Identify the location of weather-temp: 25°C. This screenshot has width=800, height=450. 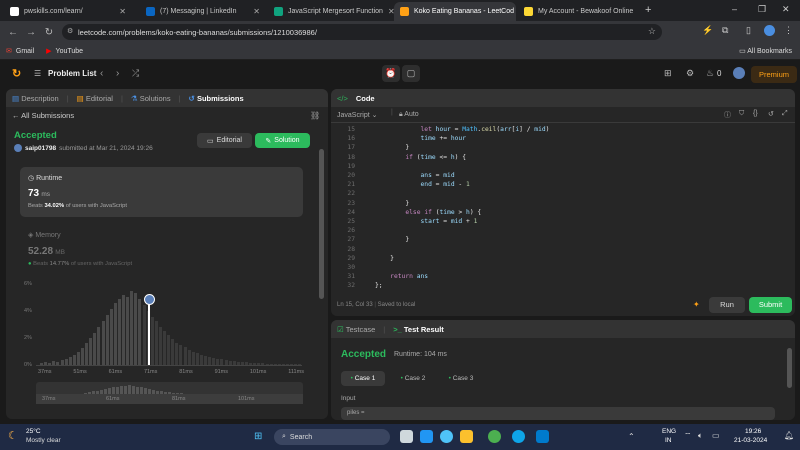
(33, 431).